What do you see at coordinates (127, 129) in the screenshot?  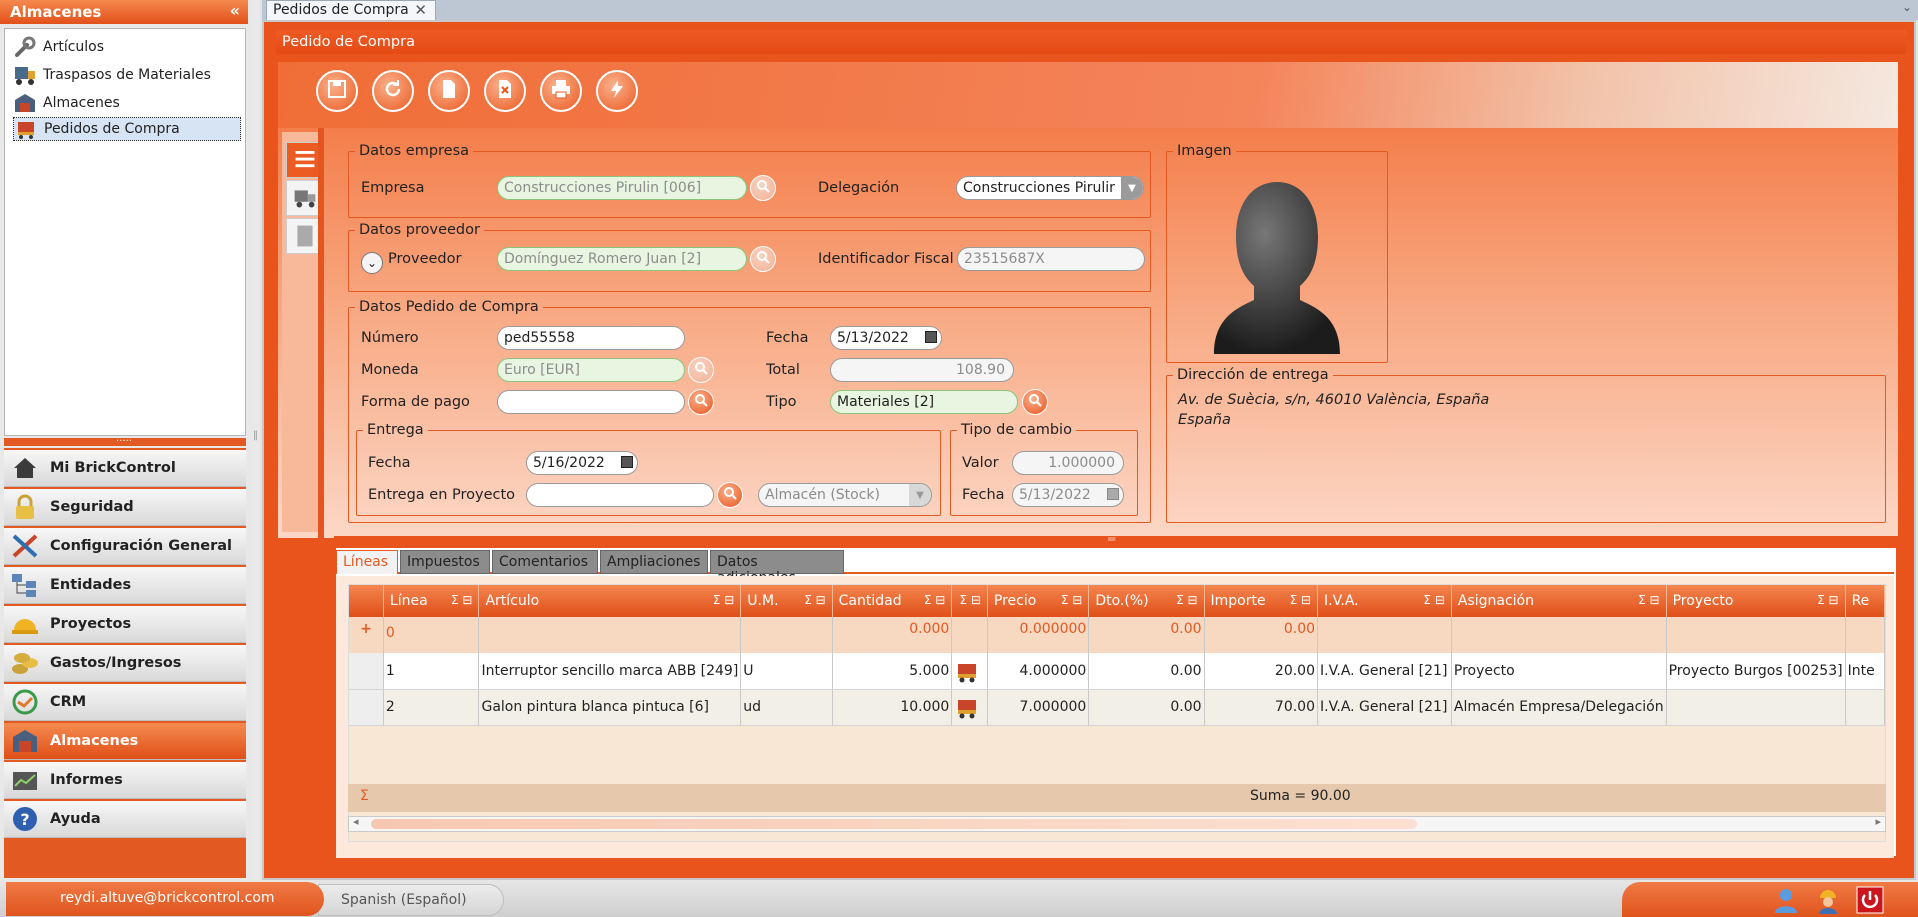 I see `tree-item-pedidos-de-compra: Pedidos de Compra` at bounding box center [127, 129].